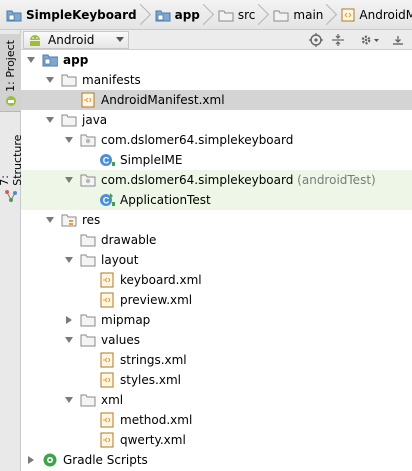 This screenshot has width=412, height=471. I want to click on tree-item-layout: layout, so click(216, 260).